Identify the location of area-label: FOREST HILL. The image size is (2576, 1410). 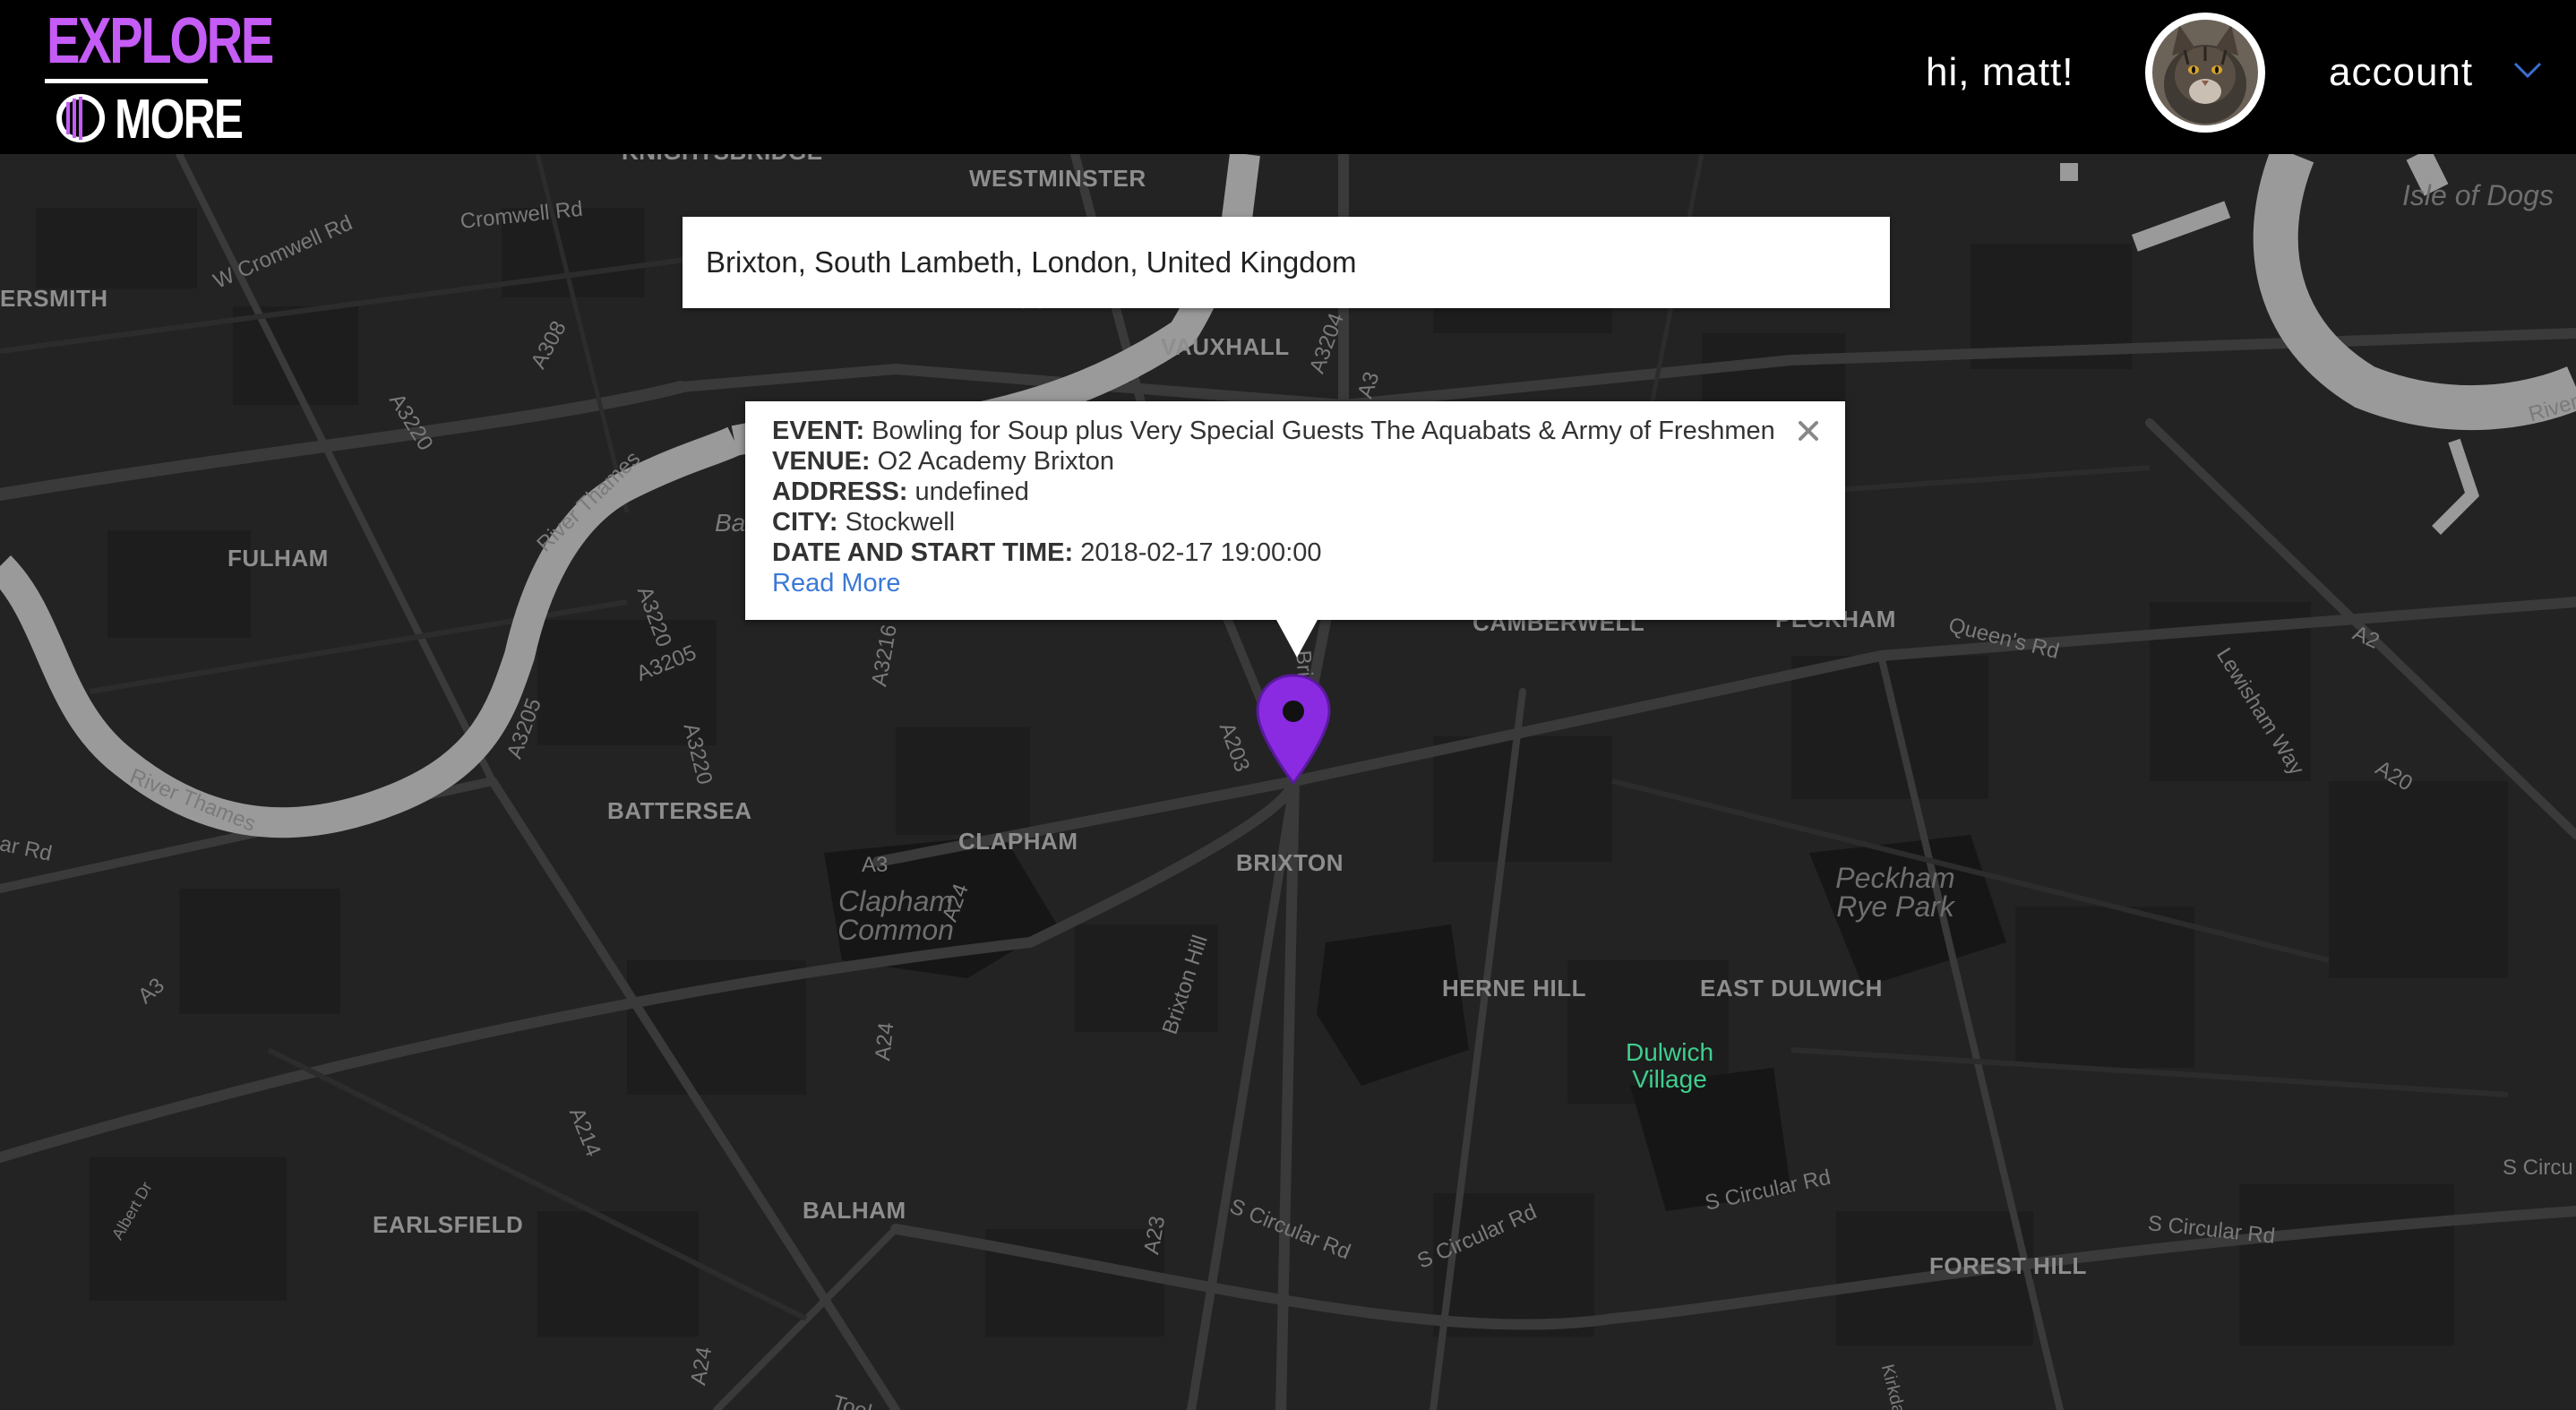
(2008, 1265).